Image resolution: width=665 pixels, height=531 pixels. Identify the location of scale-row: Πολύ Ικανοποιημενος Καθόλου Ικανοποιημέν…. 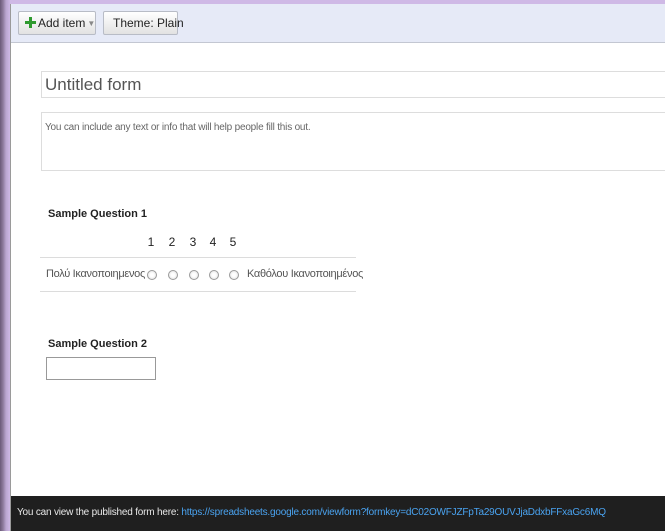
(201, 274).